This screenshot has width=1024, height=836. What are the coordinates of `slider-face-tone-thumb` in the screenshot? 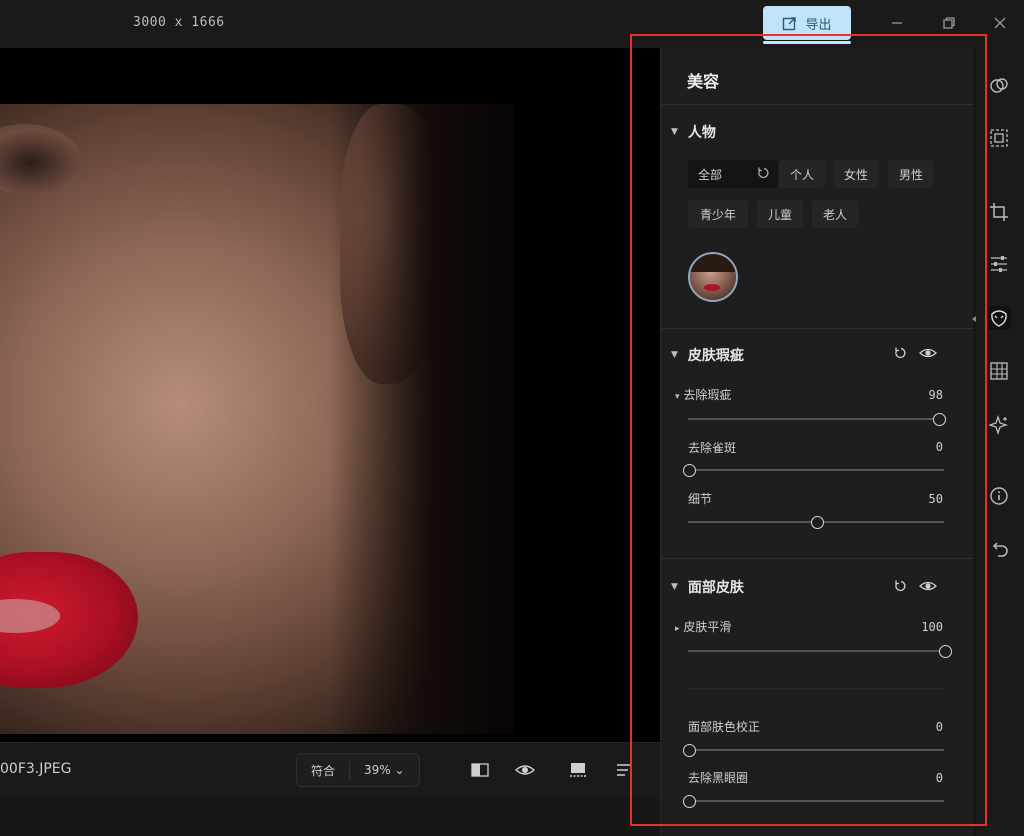 It's located at (689, 750).